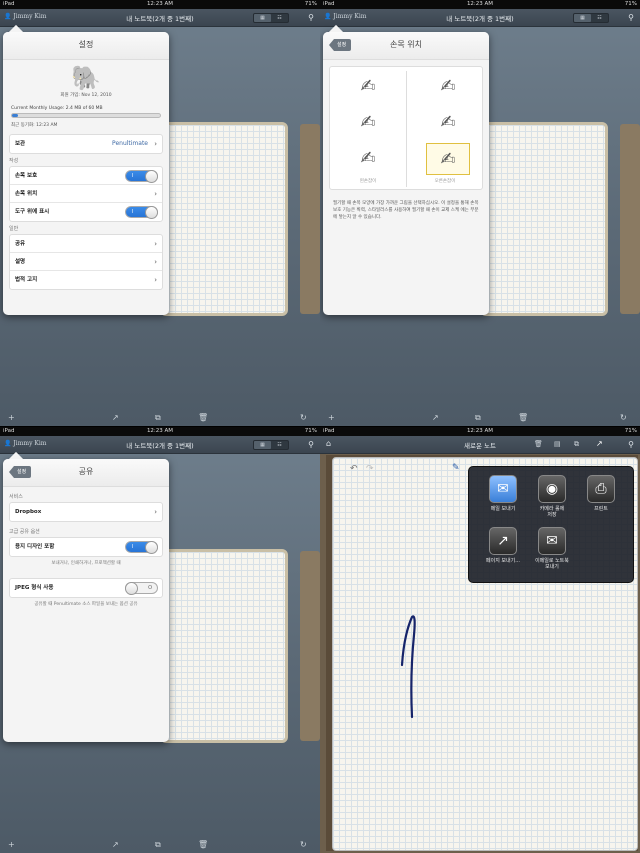 The width and height of the screenshot is (640, 853). I want to click on handwriting-stroke, so click(408, 667).